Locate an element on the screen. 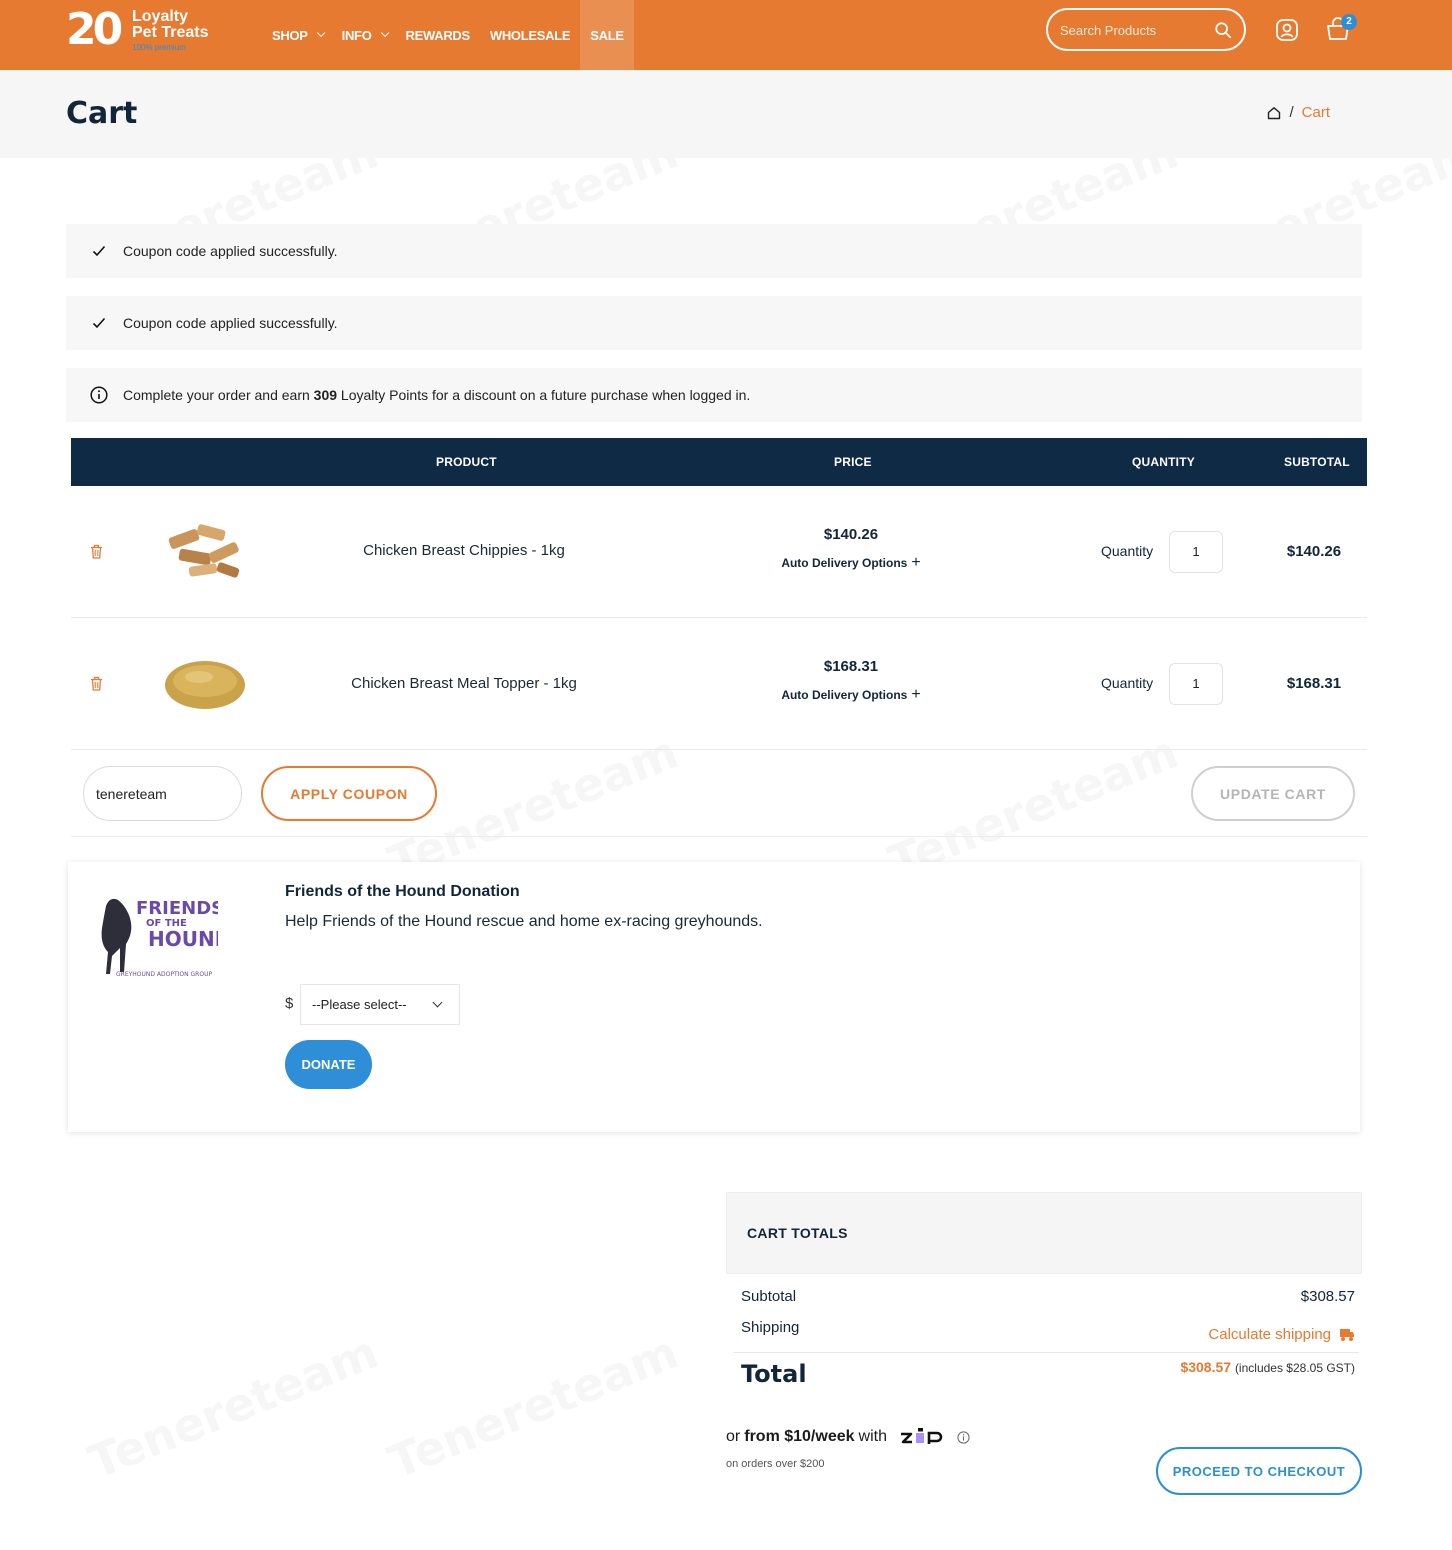  coupon-code-input is located at coordinates (162, 793).